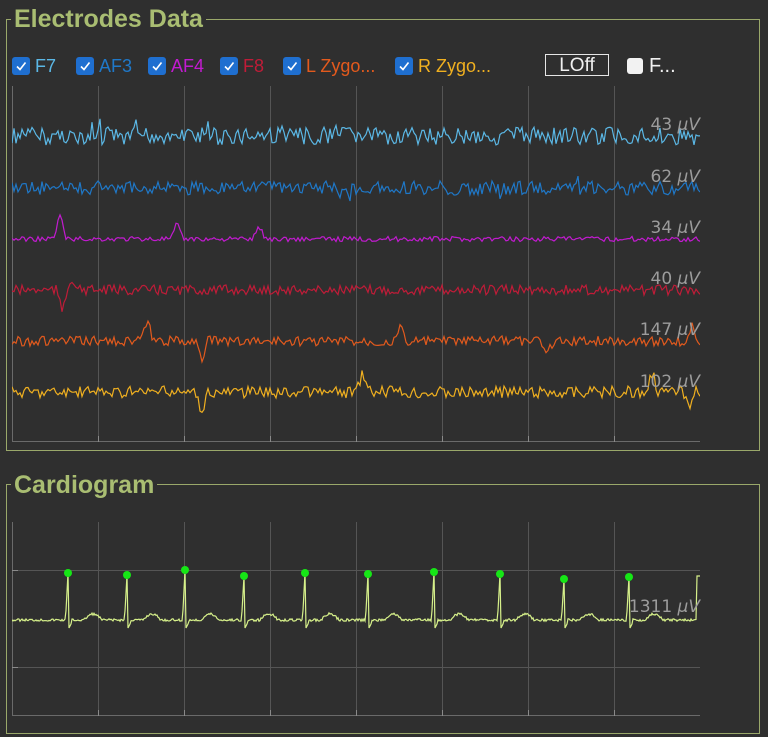 Image resolution: width=768 pixels, height=737 pixels. Describe the element at coordinates (675, 177) in the screenshot. I see `scale-label-af3: 62 μV` at that location.